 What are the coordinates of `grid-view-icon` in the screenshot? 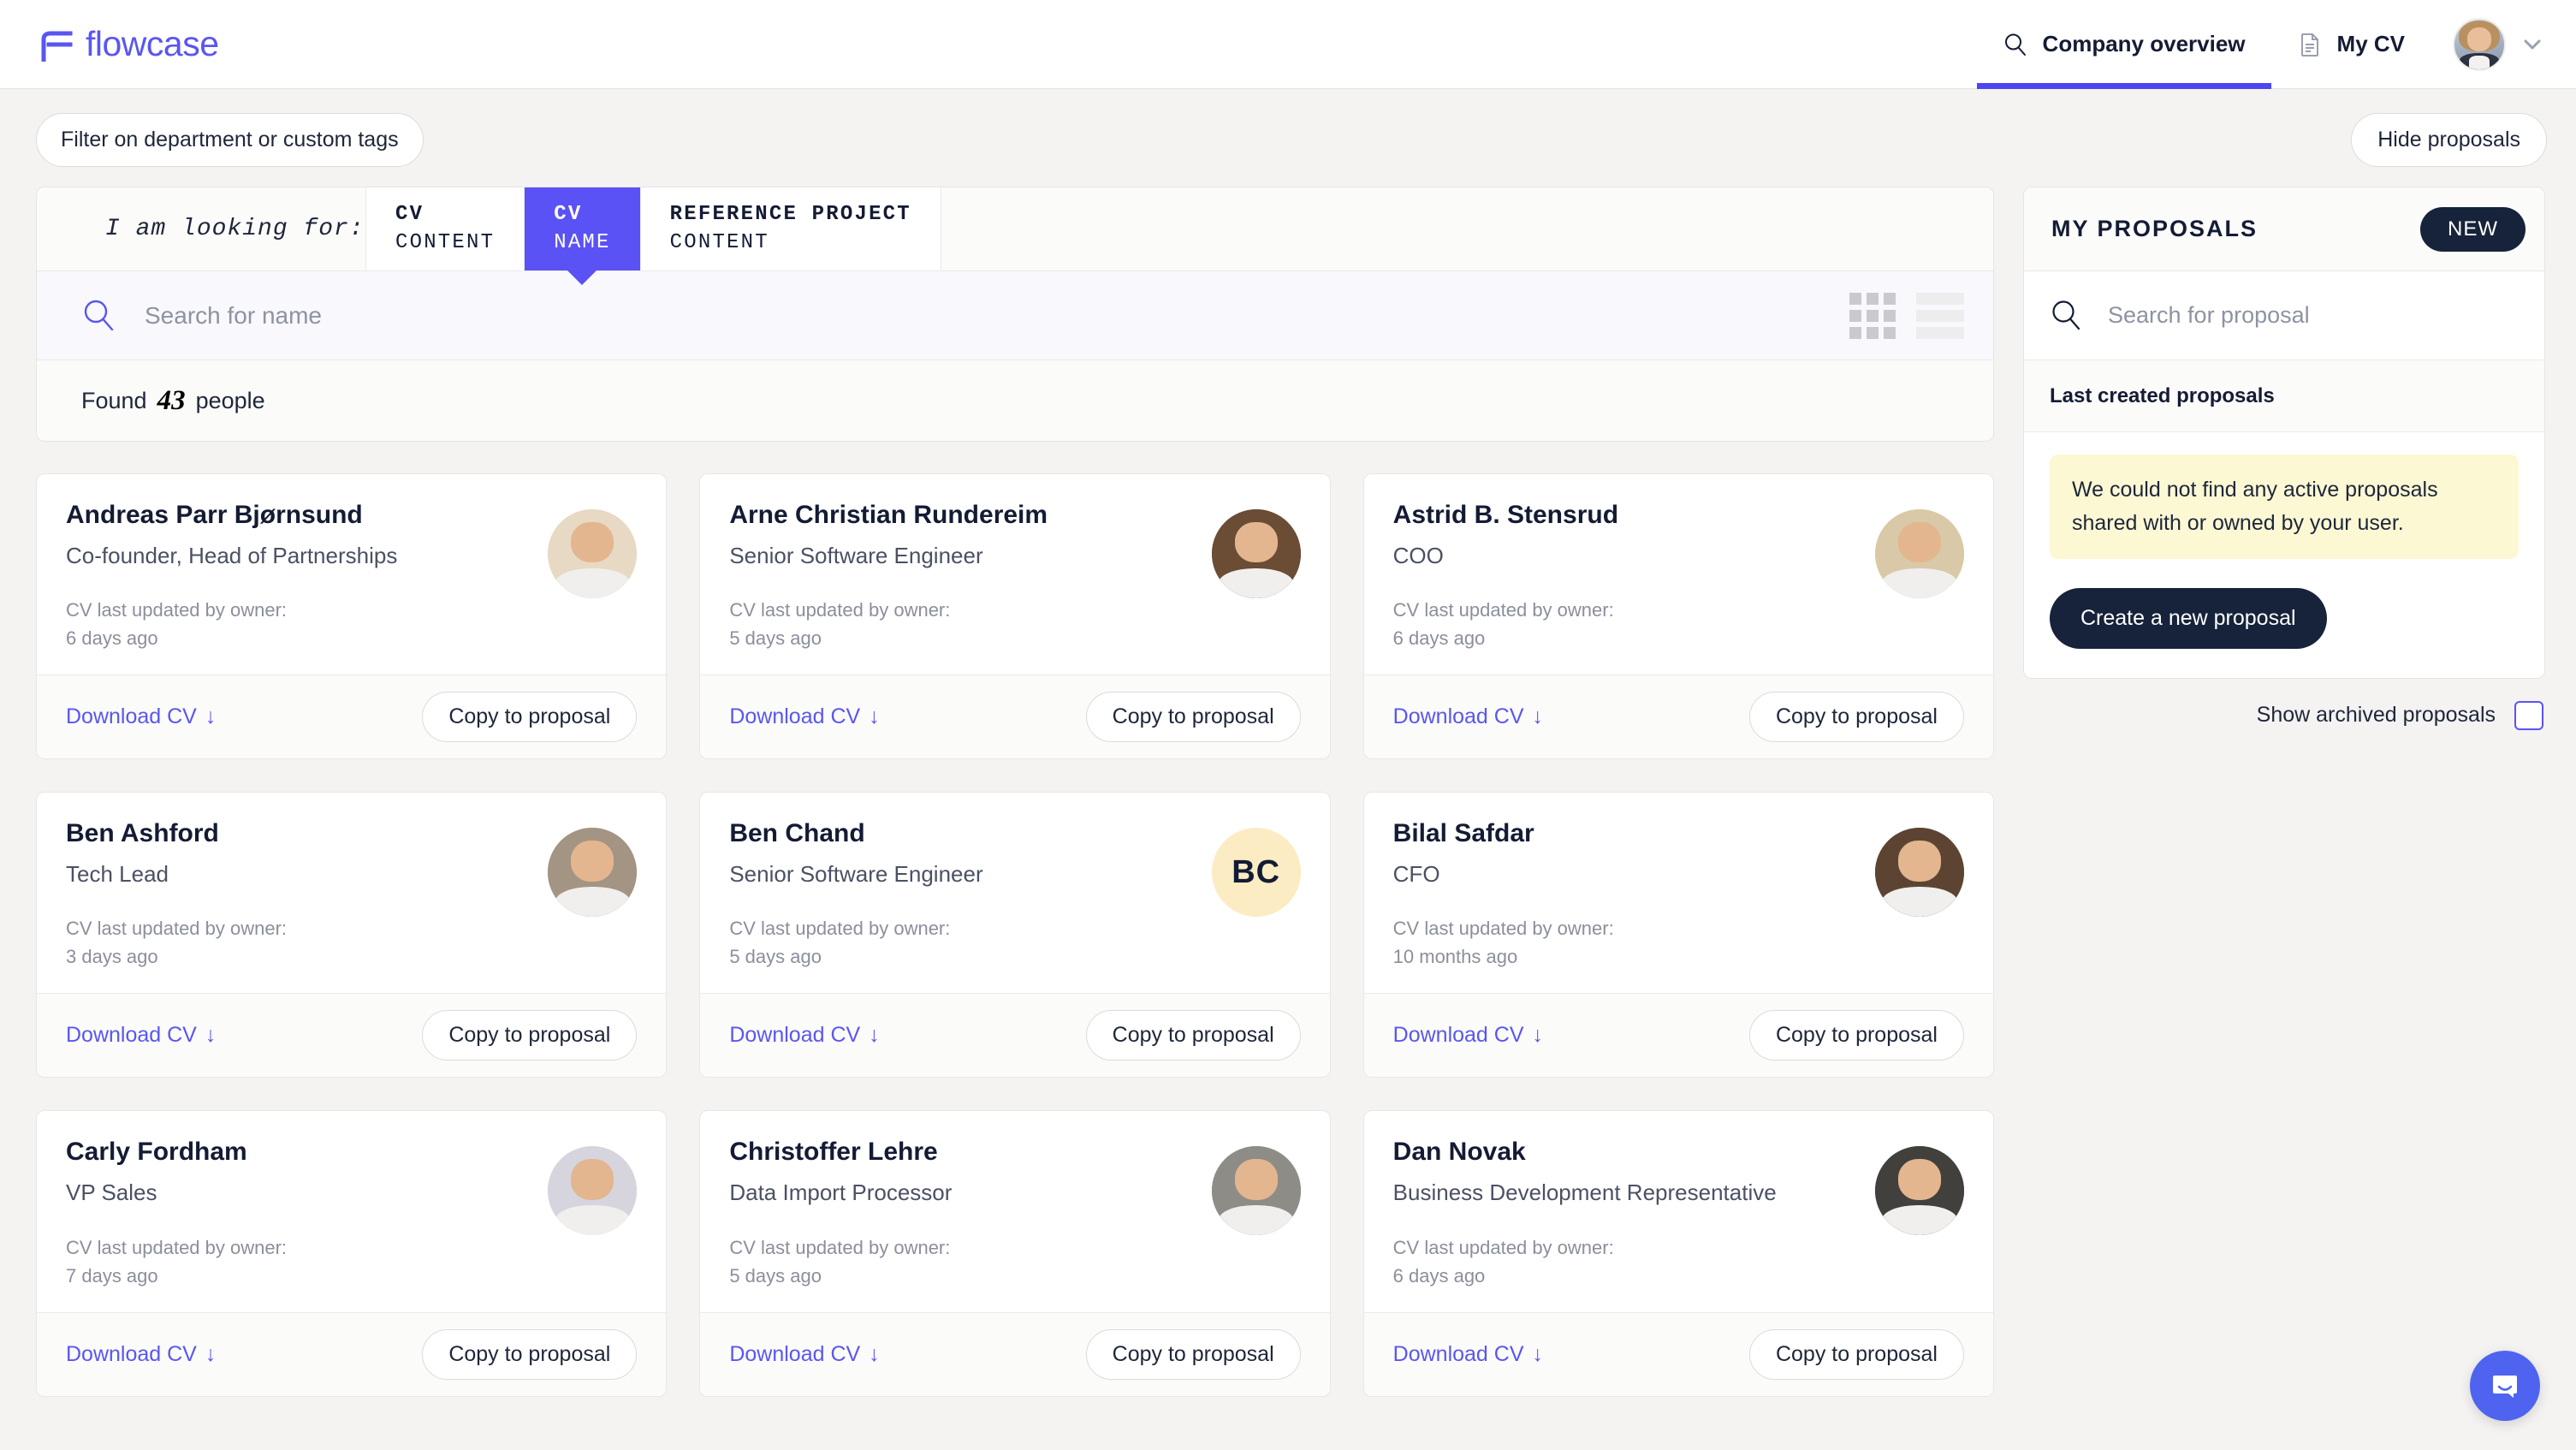 It's located at (1872, 315).